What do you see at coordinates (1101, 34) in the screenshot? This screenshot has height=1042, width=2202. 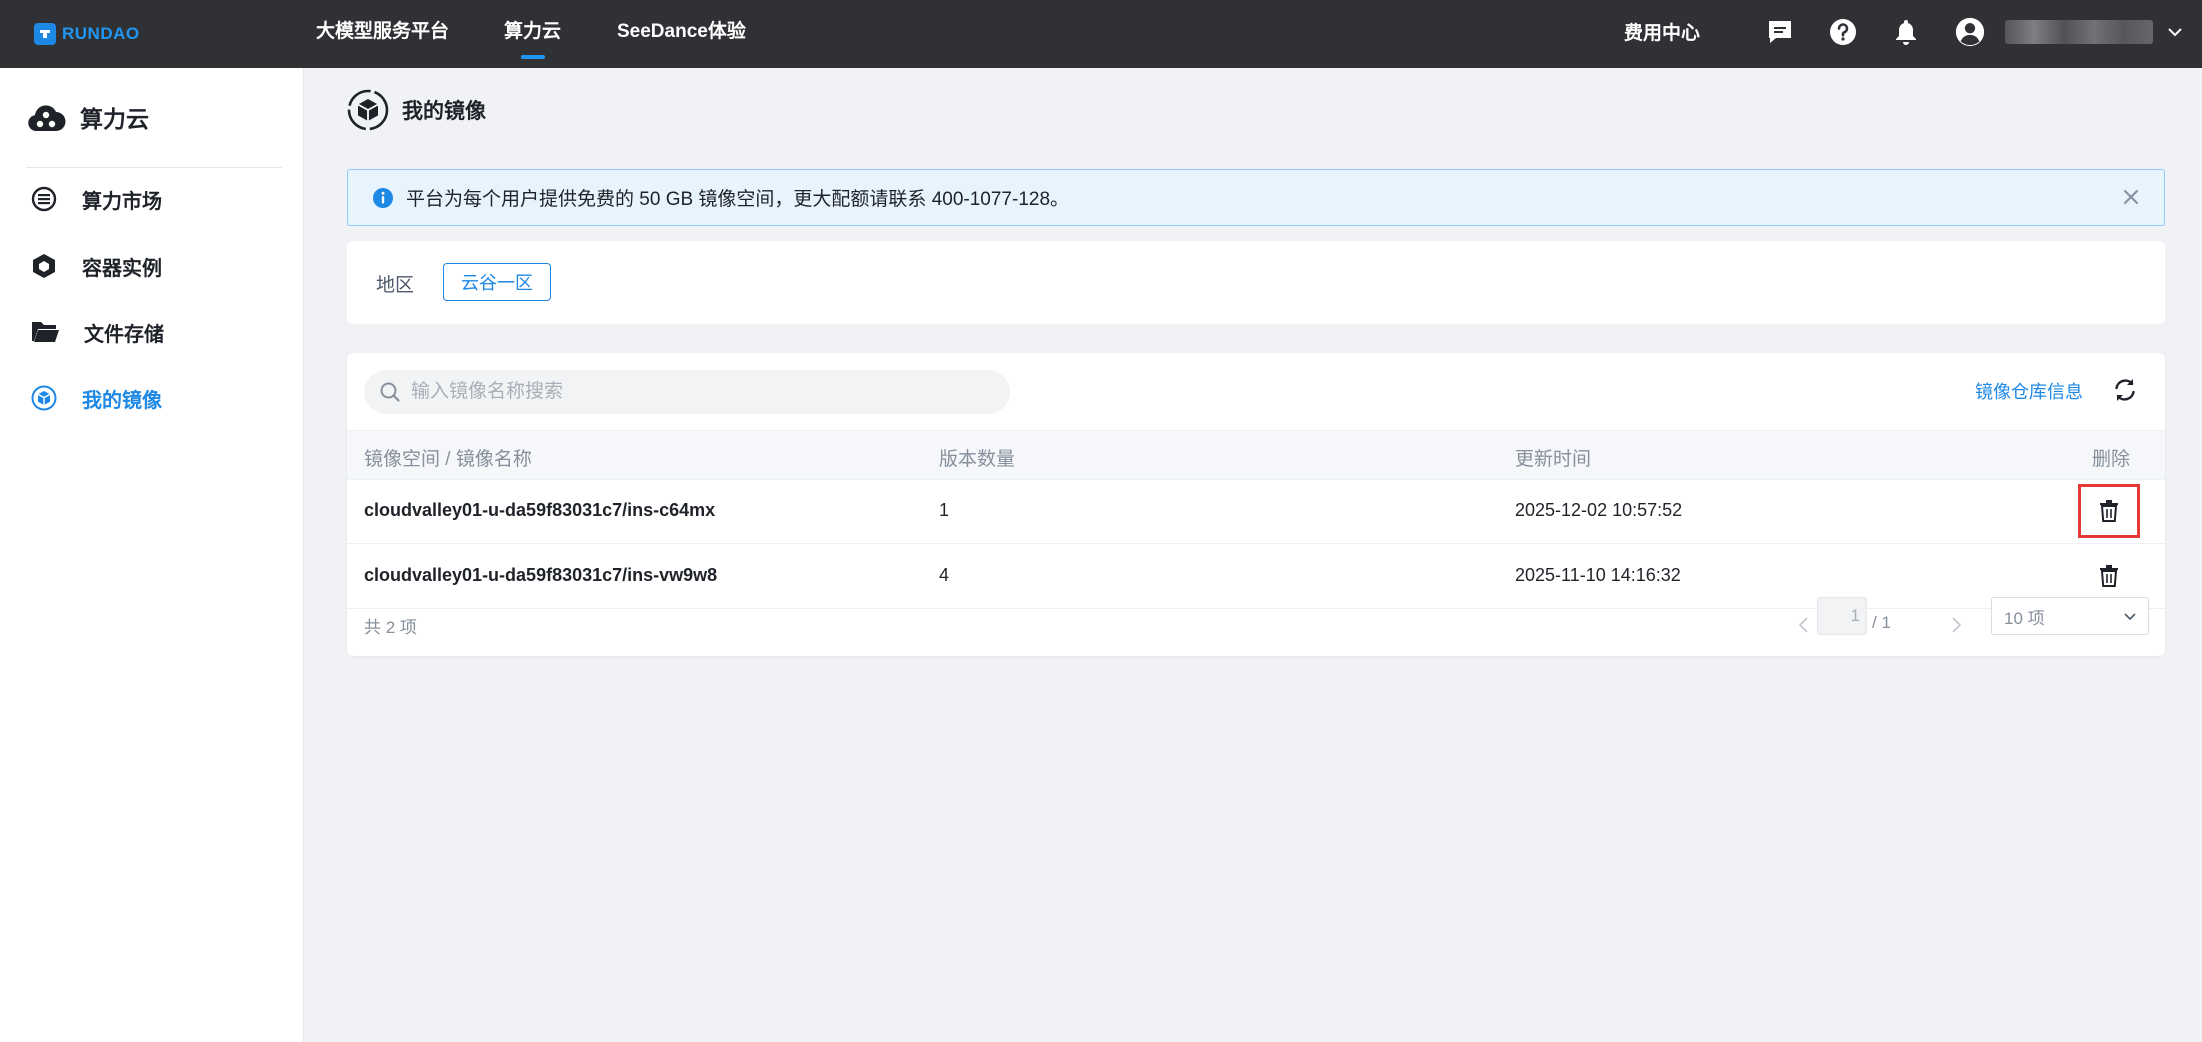 I see `top-bar: RUNDAO 大模型服务平台 算力云 SeeDance体验 费用中心` at bounding box center [1101, 34].